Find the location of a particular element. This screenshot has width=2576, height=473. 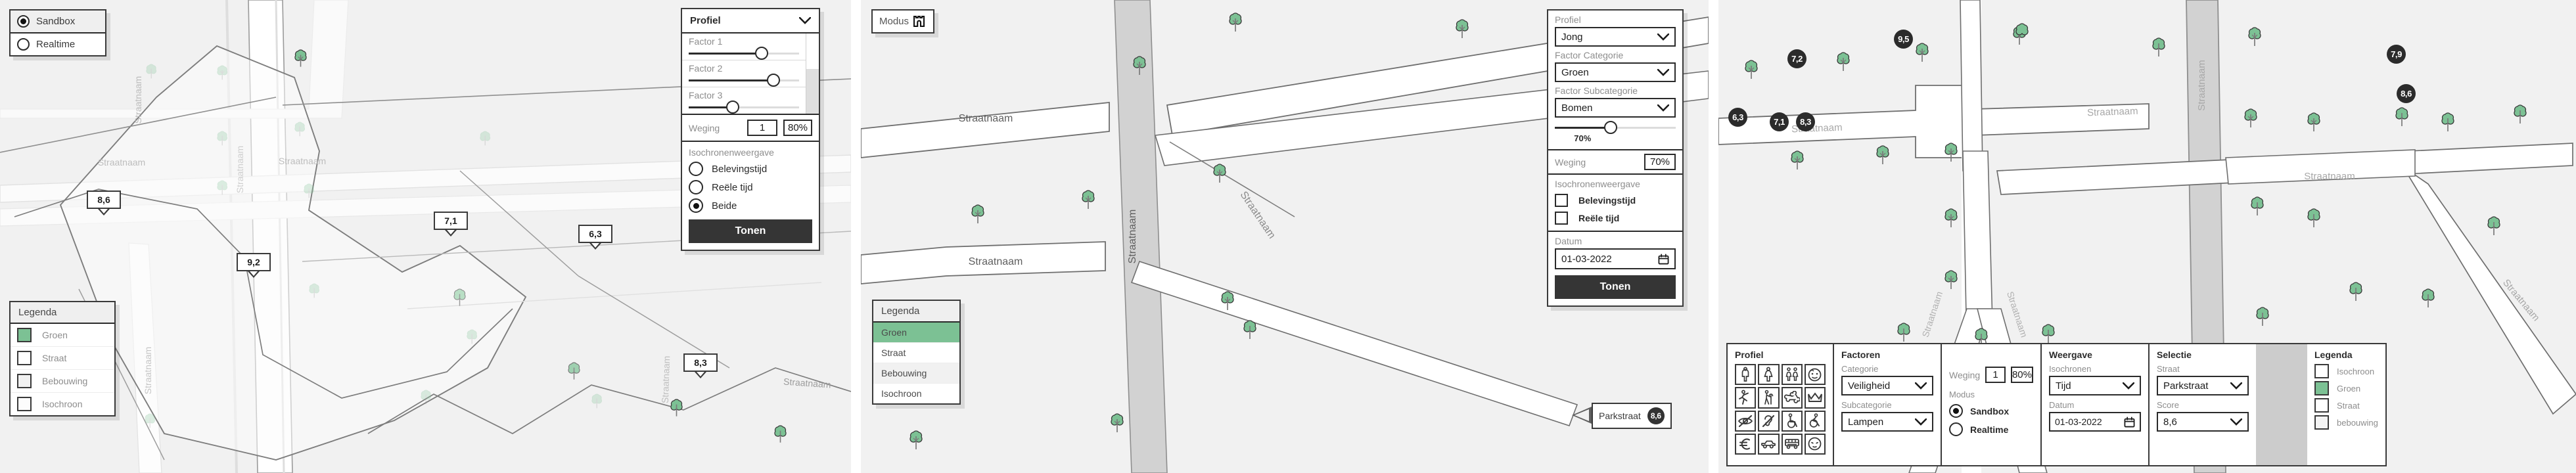

map-score-badge: 7,1 is located at coordinates (1780, 121).